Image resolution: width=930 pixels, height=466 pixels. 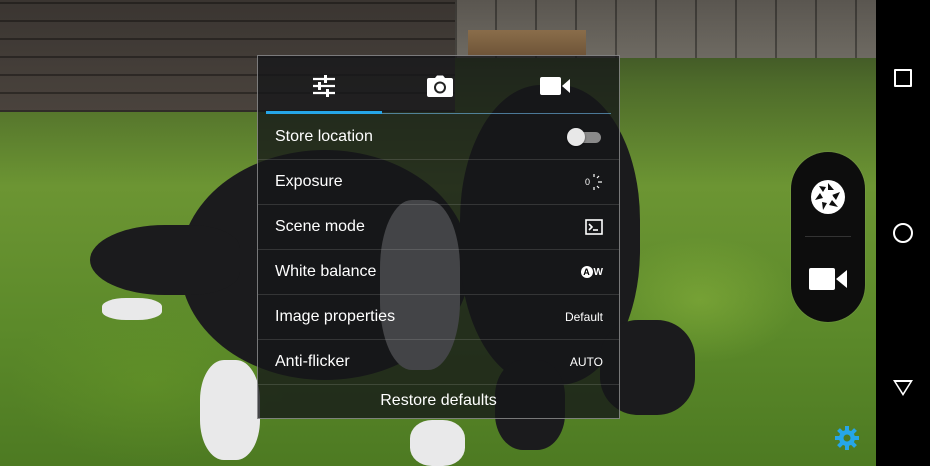 I want to click on restore-defaults-button: Restore defaults, so click(x=438, y=401).